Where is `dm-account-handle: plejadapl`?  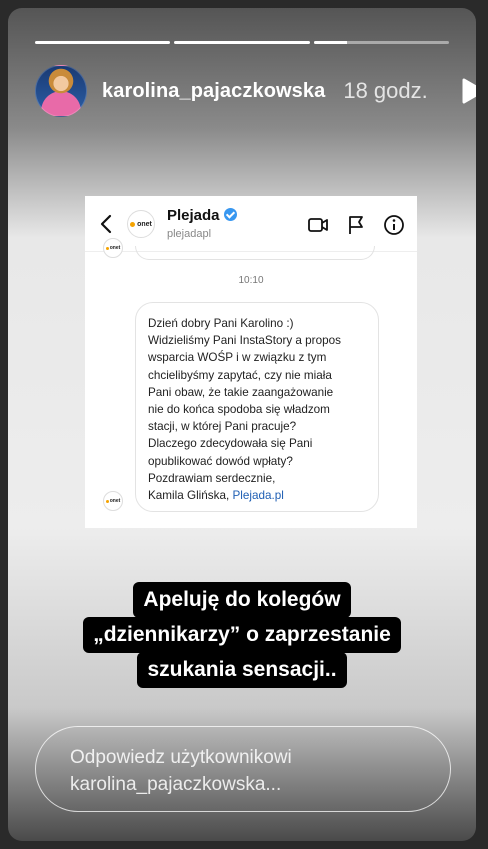 dm-account-handle: plejadapl is located at coordinates (189, 234).